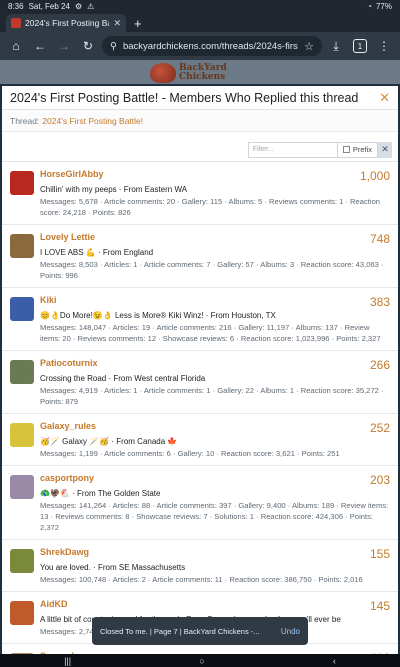 This screenshot has height=667, width=400. I want to click on member-name: HorseGirlAbby, so click(200, 174).